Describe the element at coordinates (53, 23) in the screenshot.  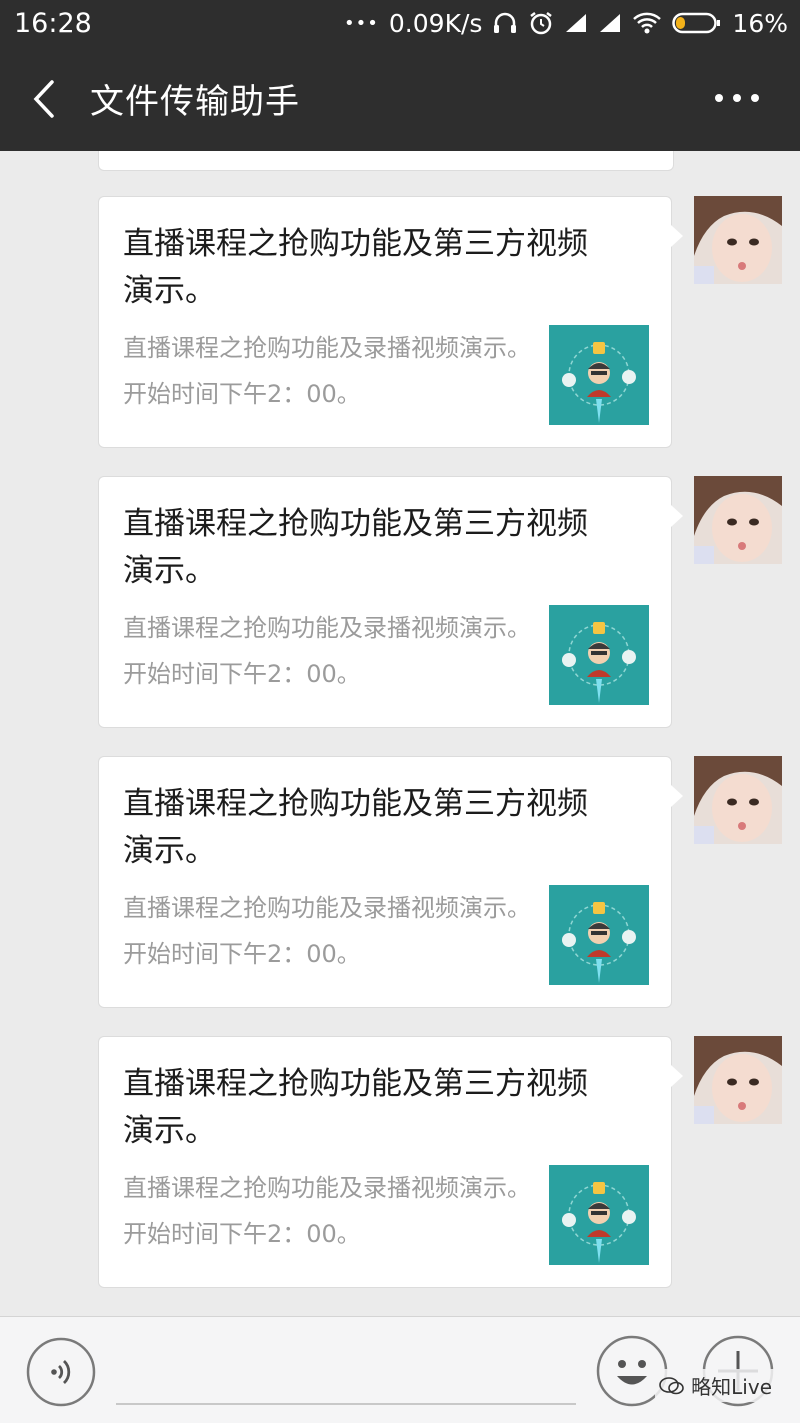
I see `status-time: 16:28` at that location.